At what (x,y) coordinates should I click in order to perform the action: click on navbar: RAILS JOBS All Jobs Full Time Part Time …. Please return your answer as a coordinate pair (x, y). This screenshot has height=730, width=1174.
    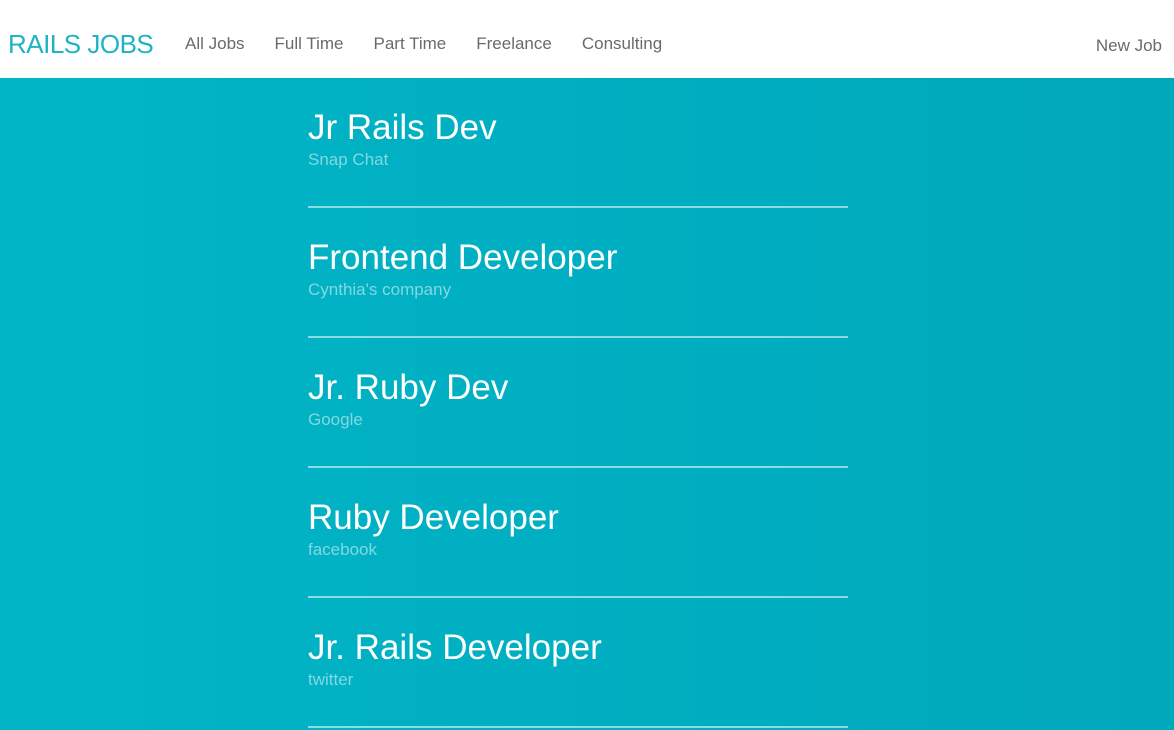
    Looking at the image, I should click on (587, 39).